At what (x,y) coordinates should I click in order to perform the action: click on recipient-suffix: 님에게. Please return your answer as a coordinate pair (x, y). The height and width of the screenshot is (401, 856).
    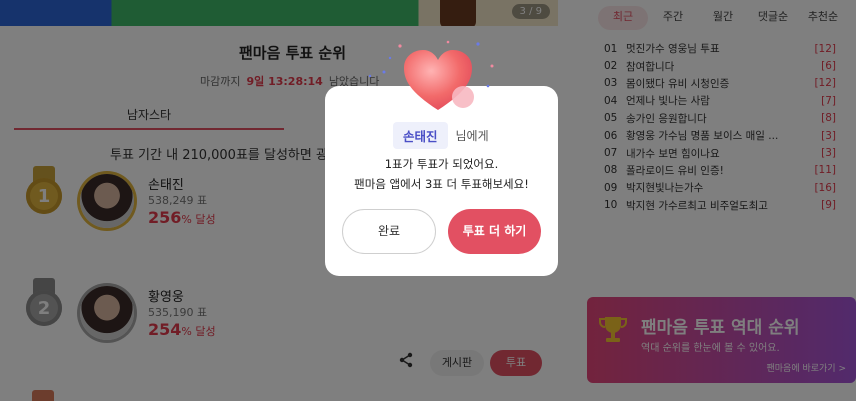
    Looking at the image, I should click on (472, 135).